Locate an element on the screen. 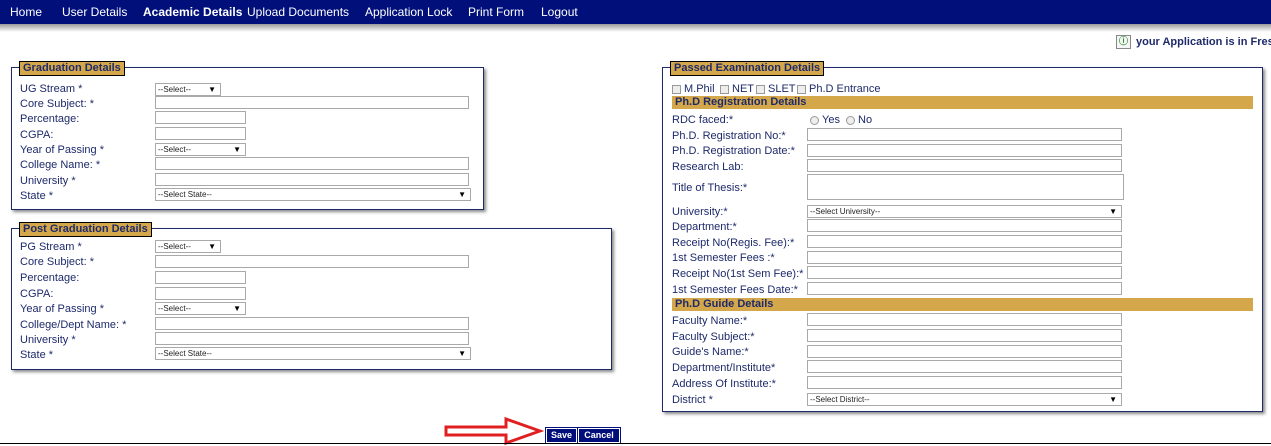 This screenshot has height=446, width=1271. nav-user-details: User Details is located at coordinates (94, 12).